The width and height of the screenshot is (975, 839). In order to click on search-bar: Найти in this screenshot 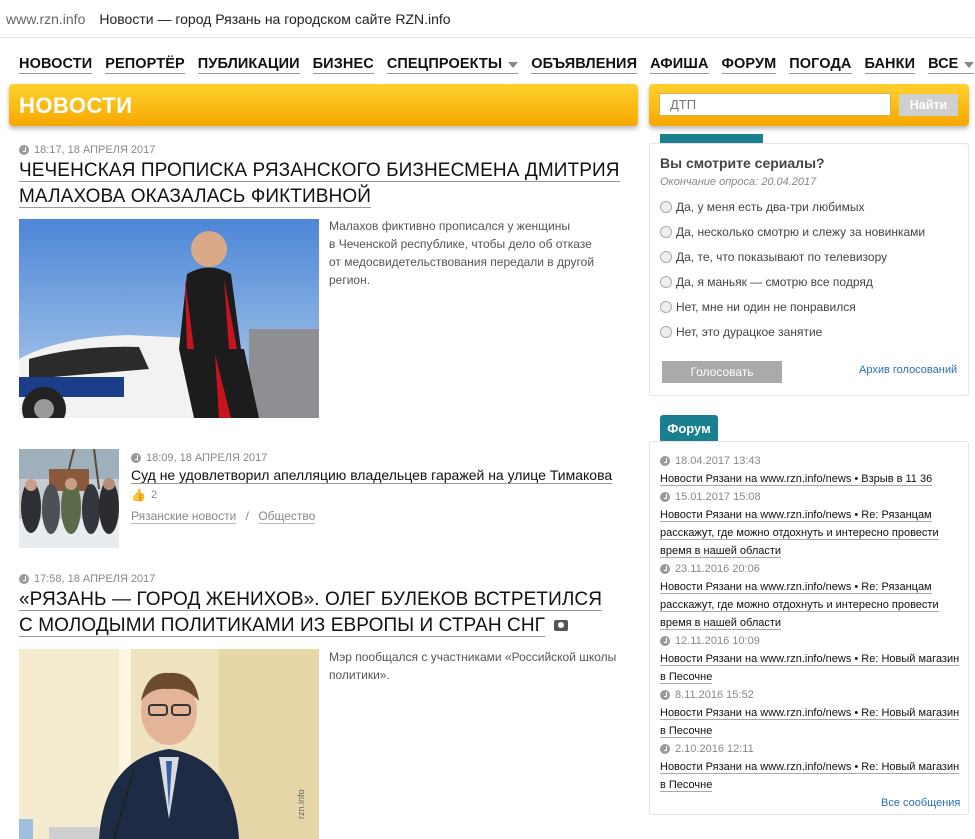, I will do `click(809, 105)`.